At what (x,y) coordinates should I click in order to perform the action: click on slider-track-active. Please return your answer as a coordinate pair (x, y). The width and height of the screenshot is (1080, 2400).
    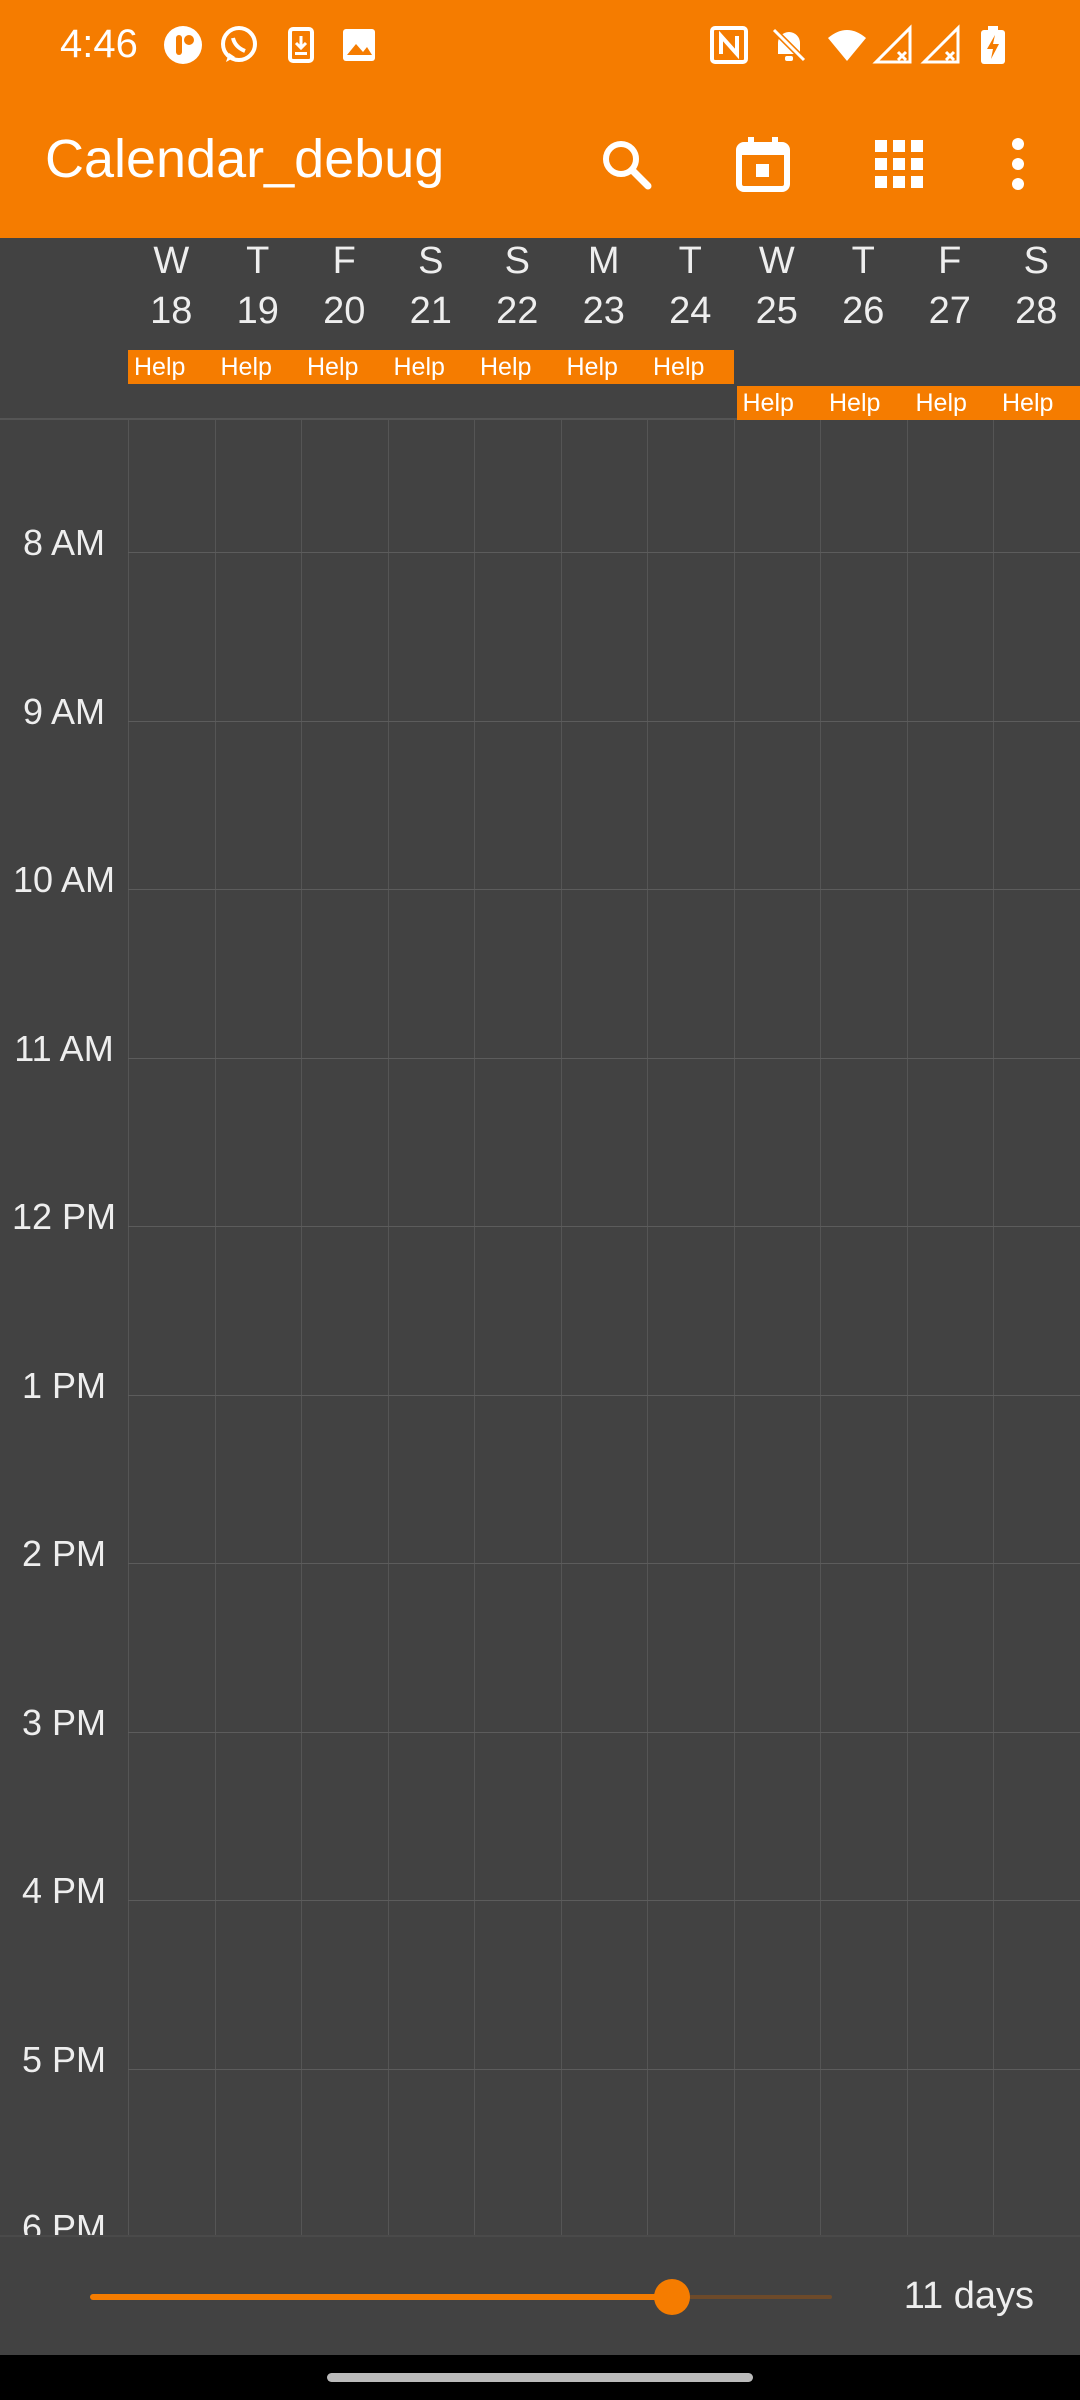
    Looking at the image, I should click on (381, 2297).